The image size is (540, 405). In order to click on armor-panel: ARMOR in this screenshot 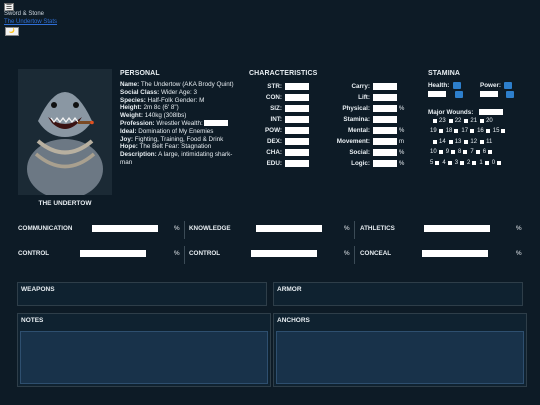, I will do `click(398, 294)`.